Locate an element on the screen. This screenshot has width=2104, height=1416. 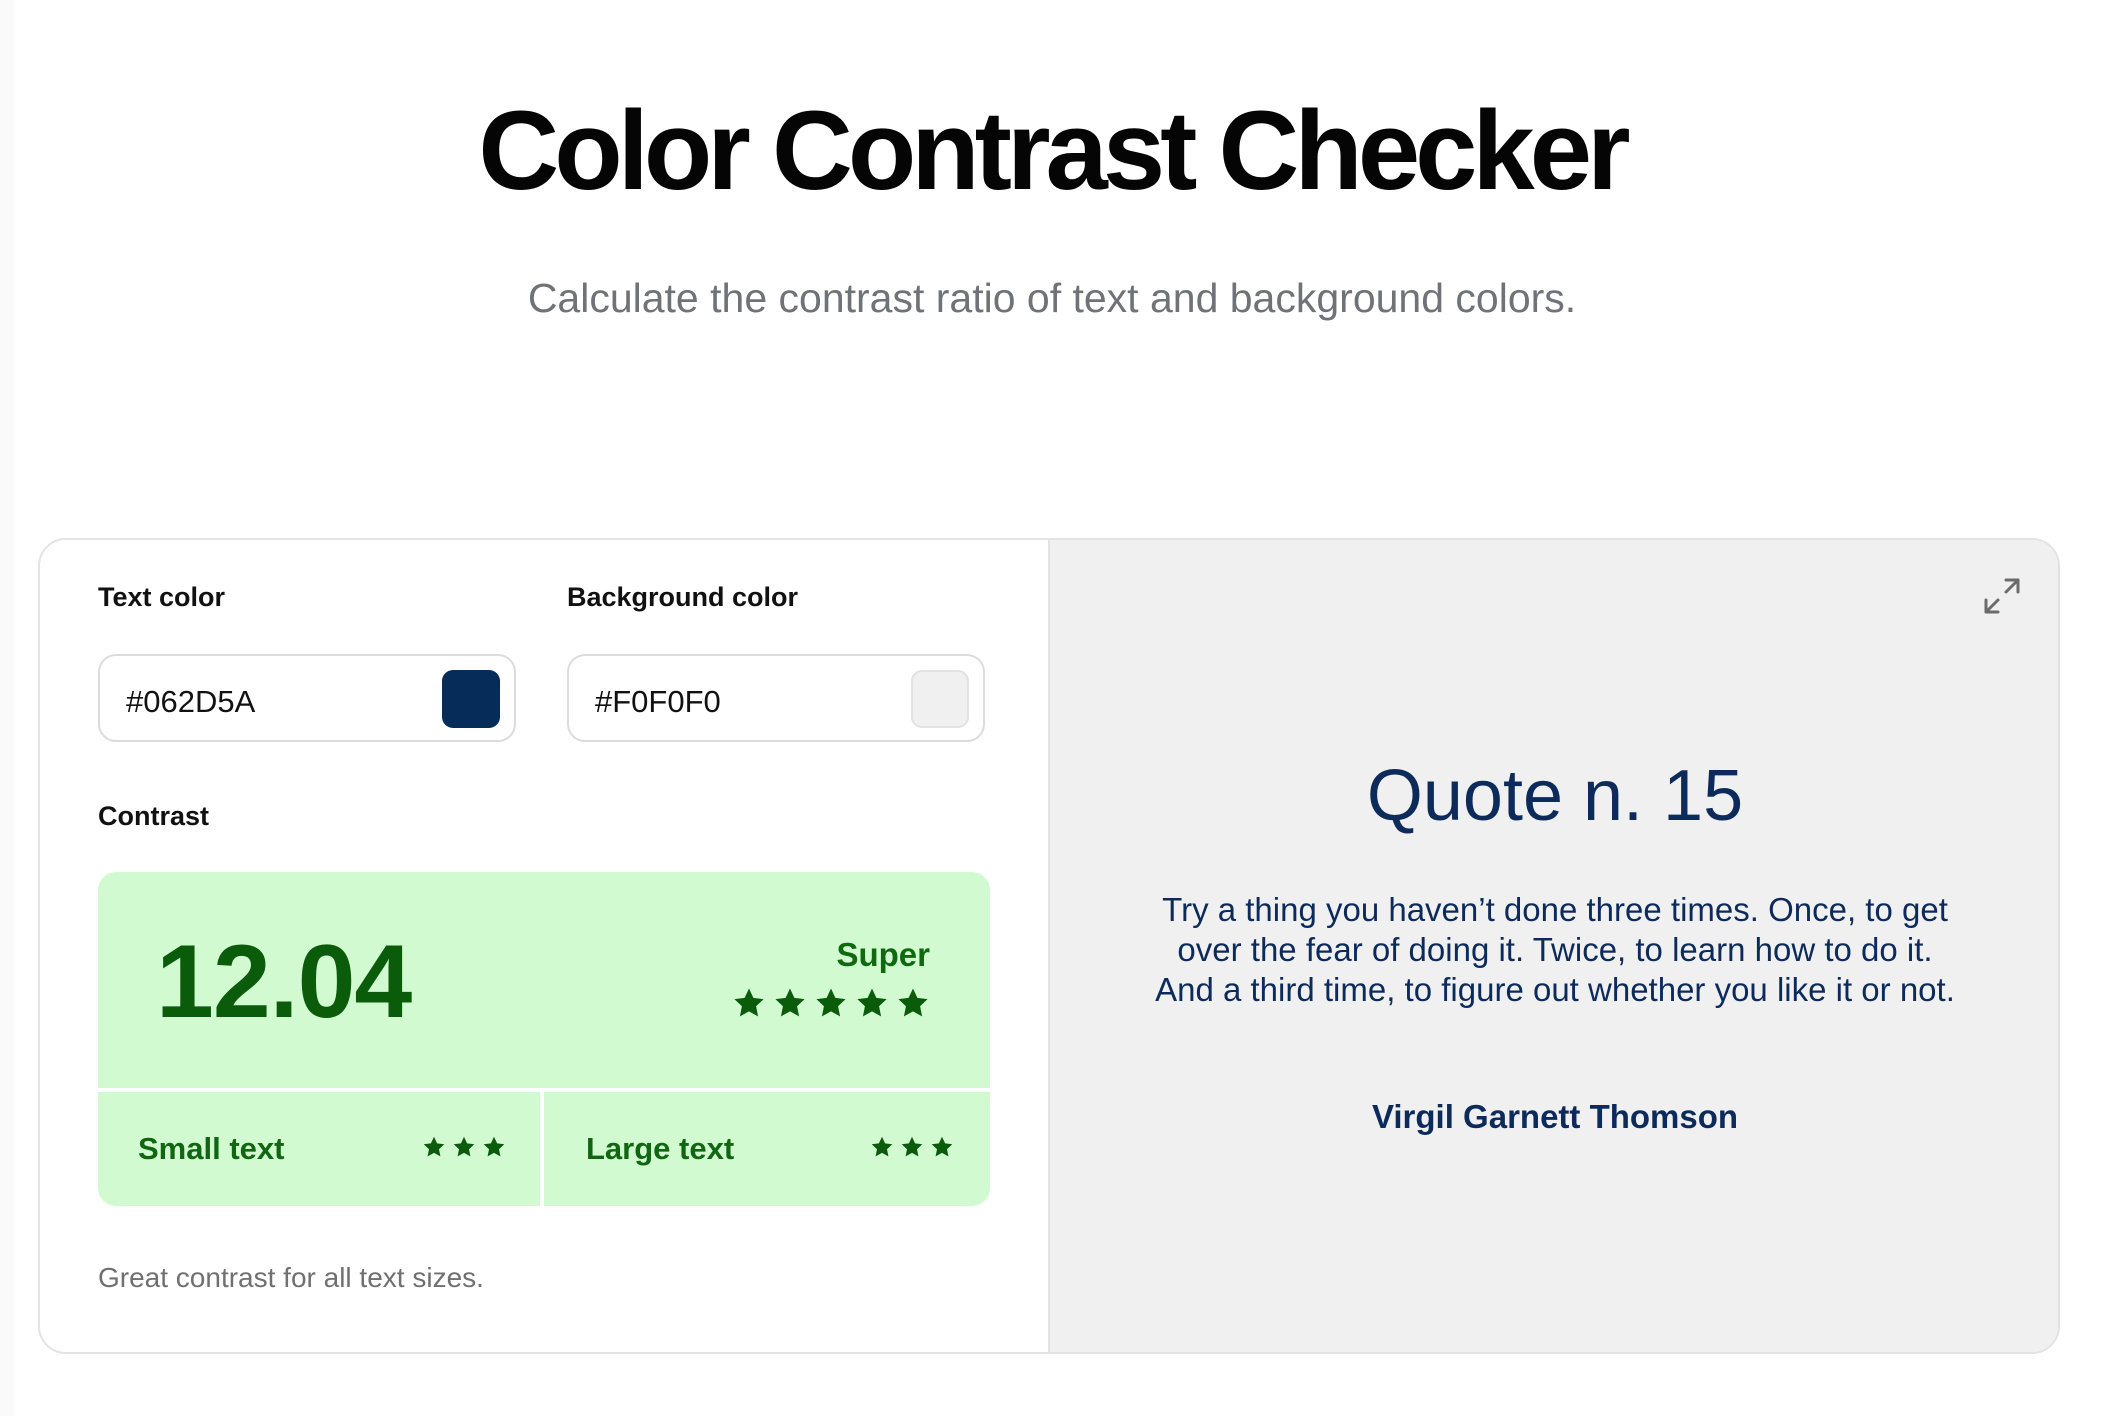
rating-stars is located at coordinates (831, 1003).